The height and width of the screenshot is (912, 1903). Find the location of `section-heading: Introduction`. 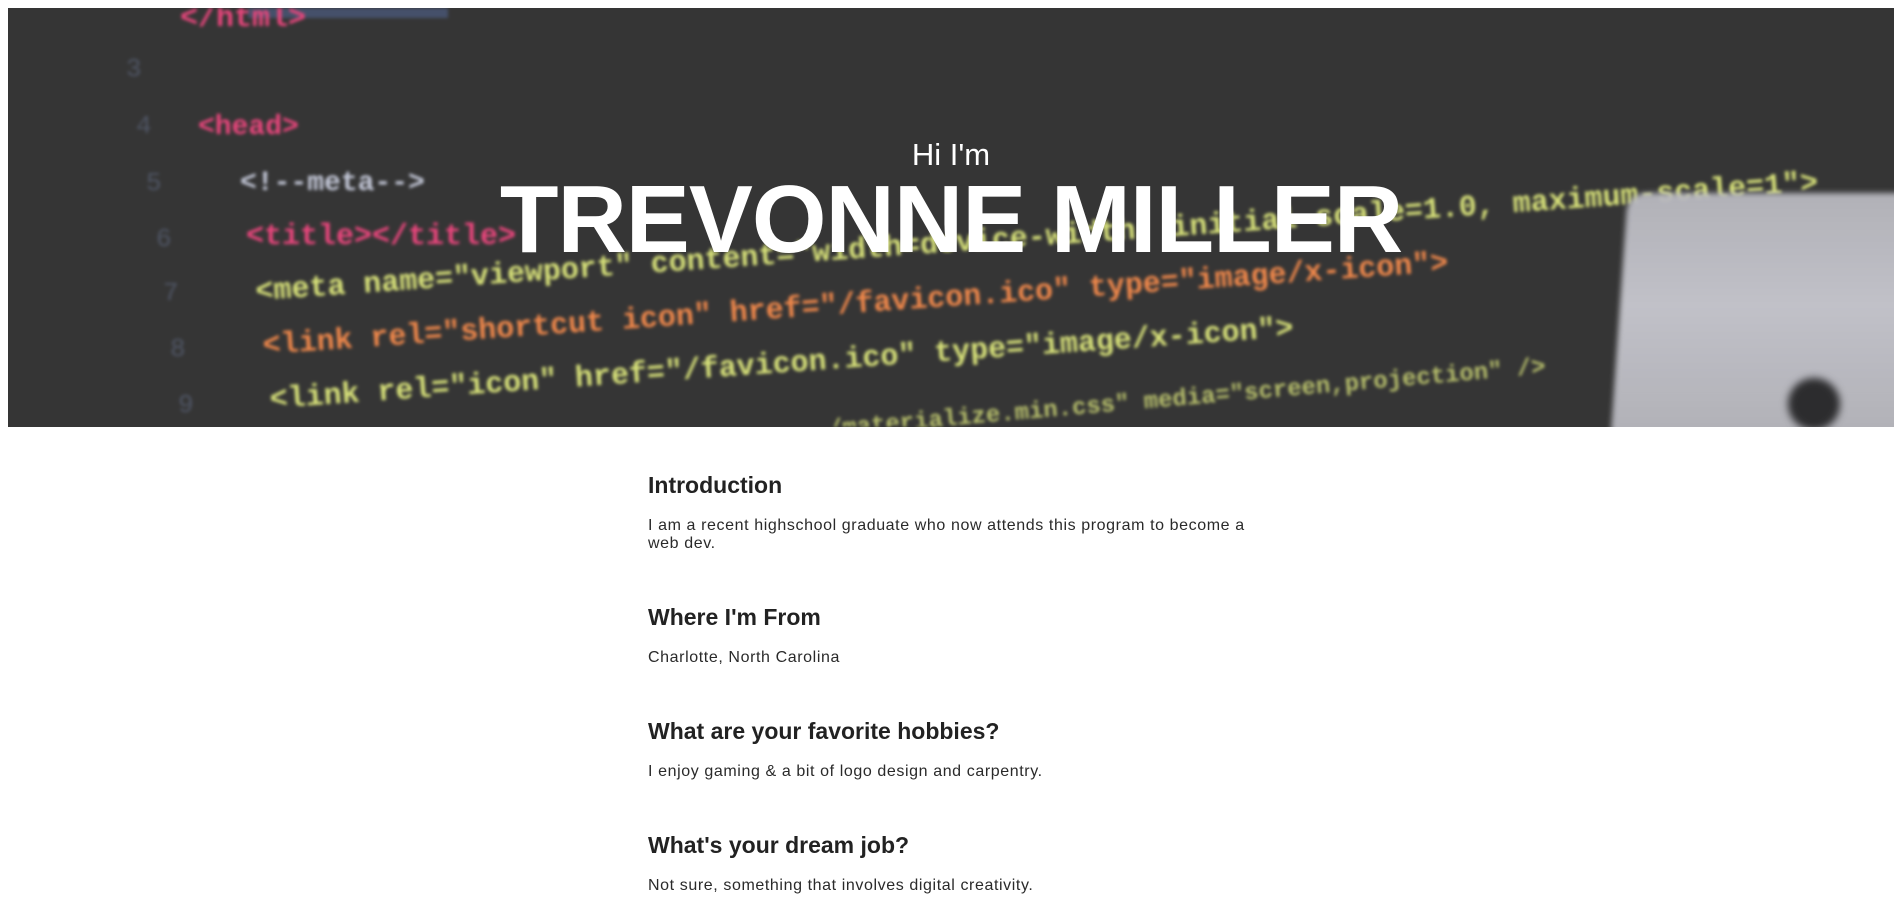

section-heading: Introduction is located at coordinates (715, 485).